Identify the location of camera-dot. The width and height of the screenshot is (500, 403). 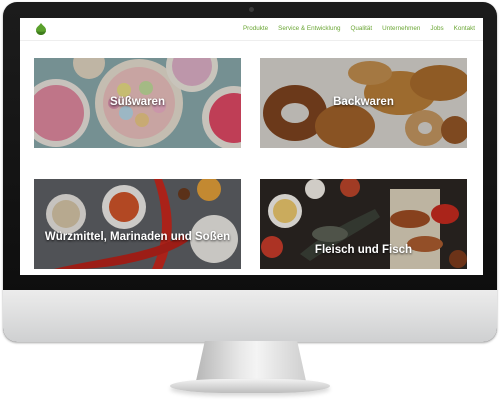
(251, 9).